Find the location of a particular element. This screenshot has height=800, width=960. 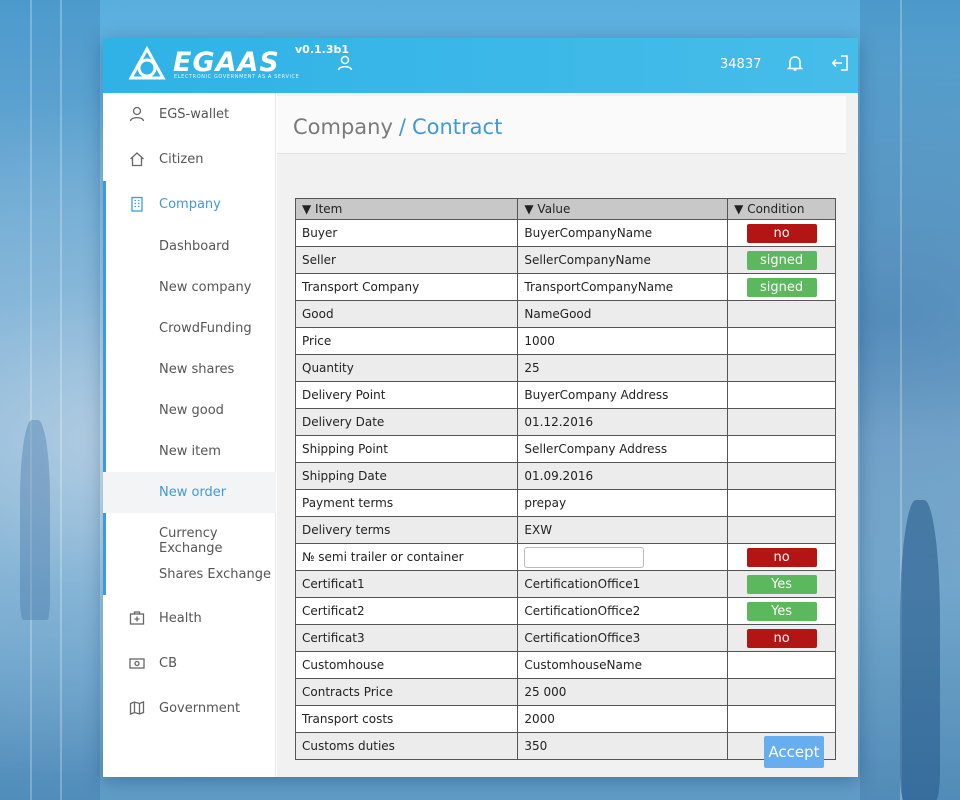

cell-condition: no is located at coordinates (781, 233).